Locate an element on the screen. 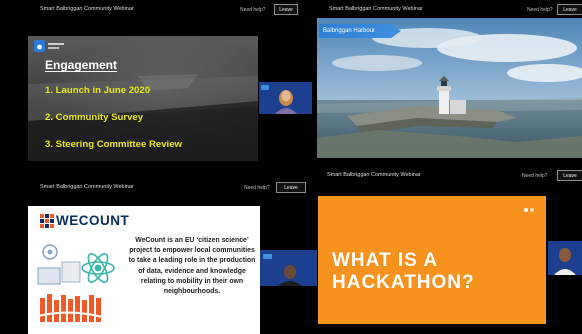  hackathon-heading-line1: WHAT IS A is located at coordinates (385, 260).